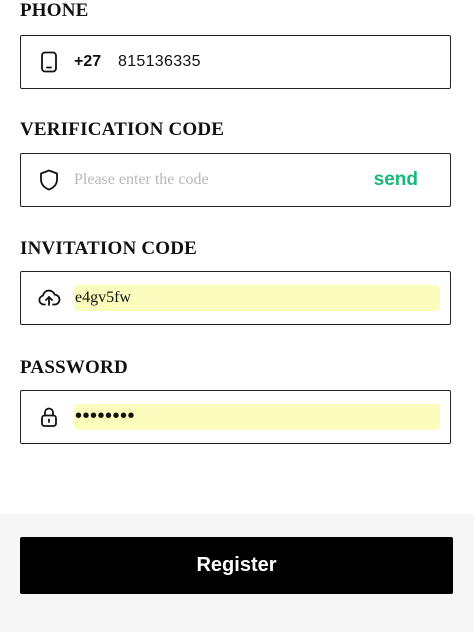 Image resolution: width=474 pixels, height=632 pixels. What do you see at coordinates (141, 180) in the screenshot?
I see `verification-code-input: Please enter the code` at bounding box center [141, 180].